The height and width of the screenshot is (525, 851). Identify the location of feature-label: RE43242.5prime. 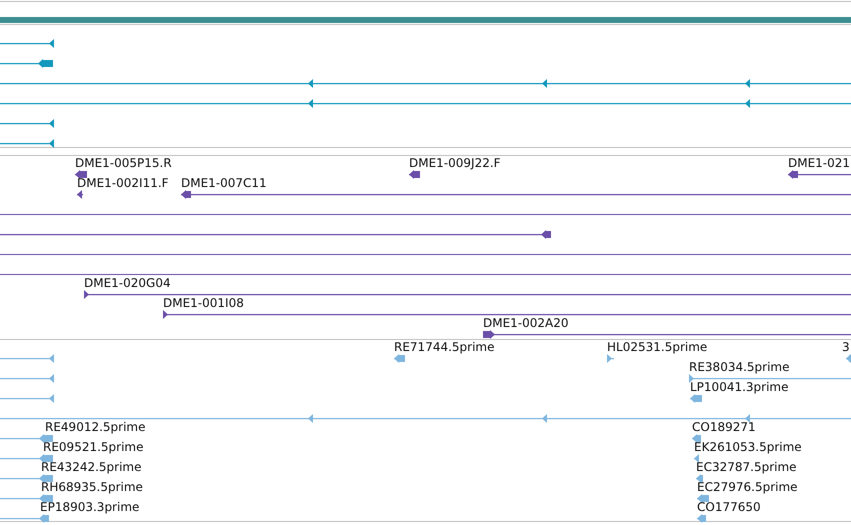
(91, 467).